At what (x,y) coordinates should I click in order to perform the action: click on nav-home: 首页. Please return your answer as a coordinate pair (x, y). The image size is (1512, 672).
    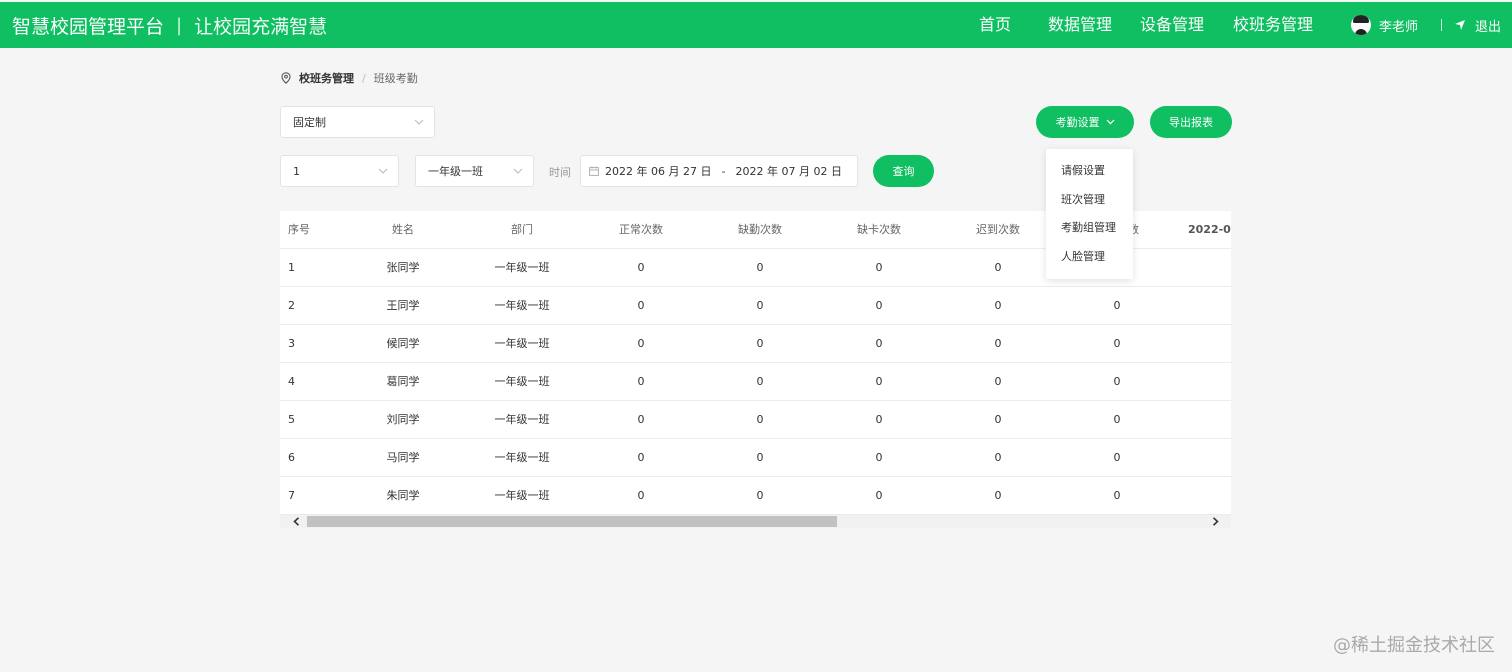
    Looking at the image, I should click on (995, 25).